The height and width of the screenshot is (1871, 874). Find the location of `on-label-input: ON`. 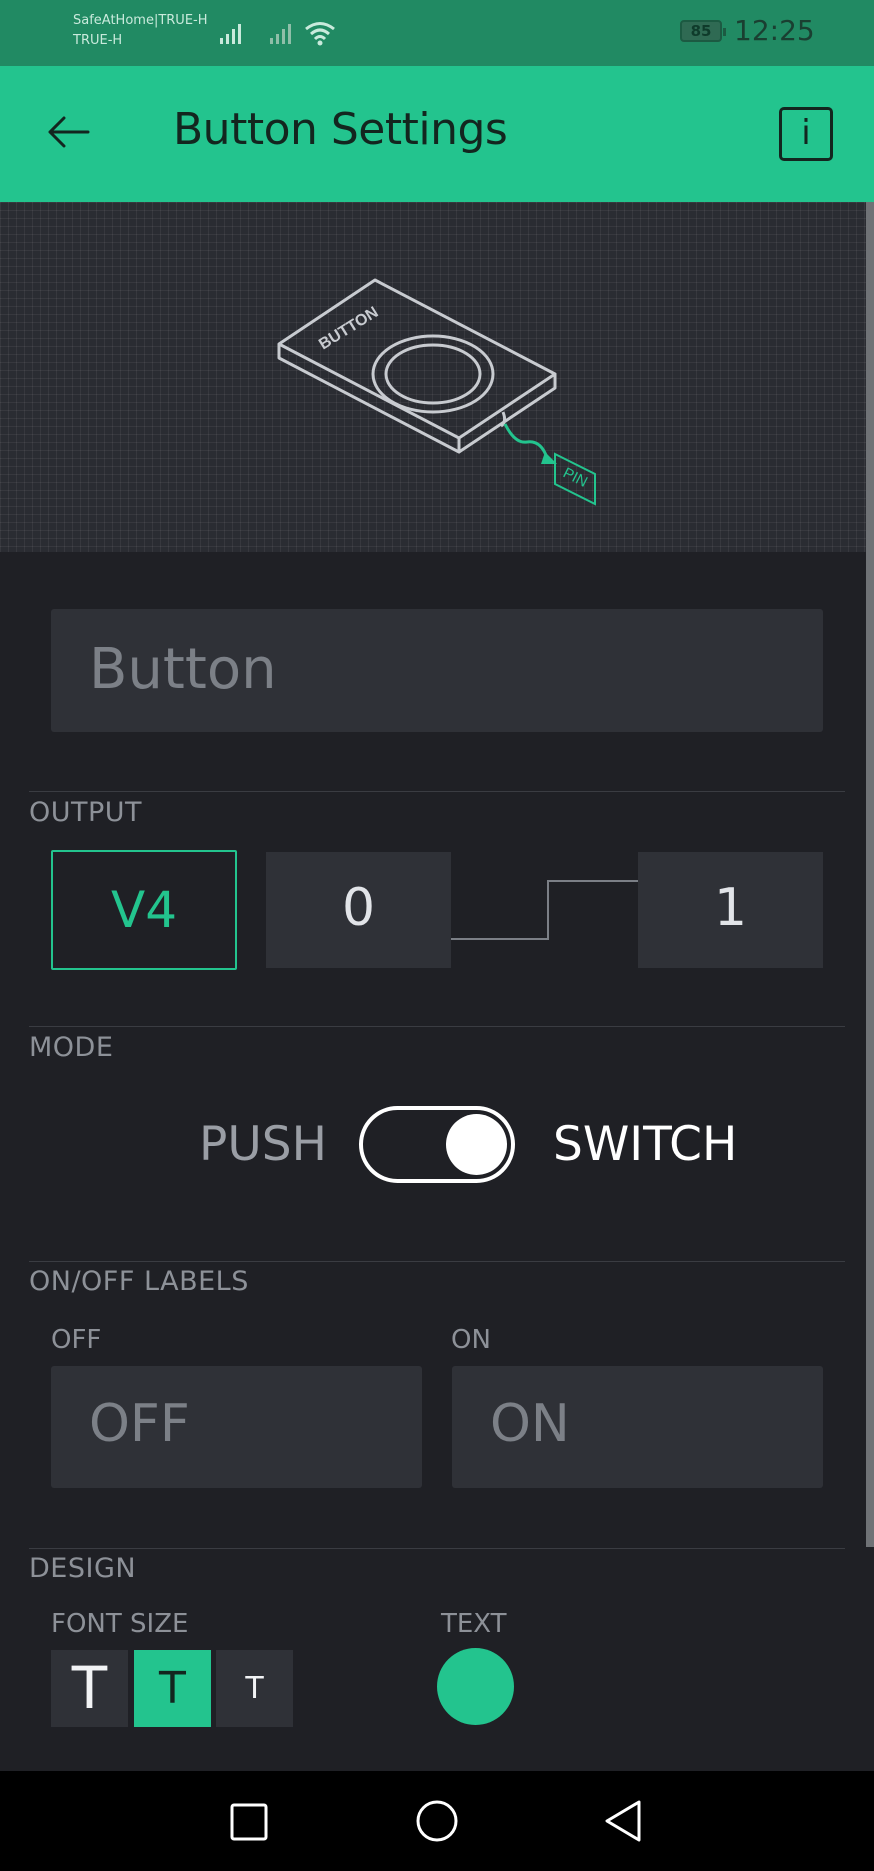

on-label-input: ON is located at coordinates (637, 1427).